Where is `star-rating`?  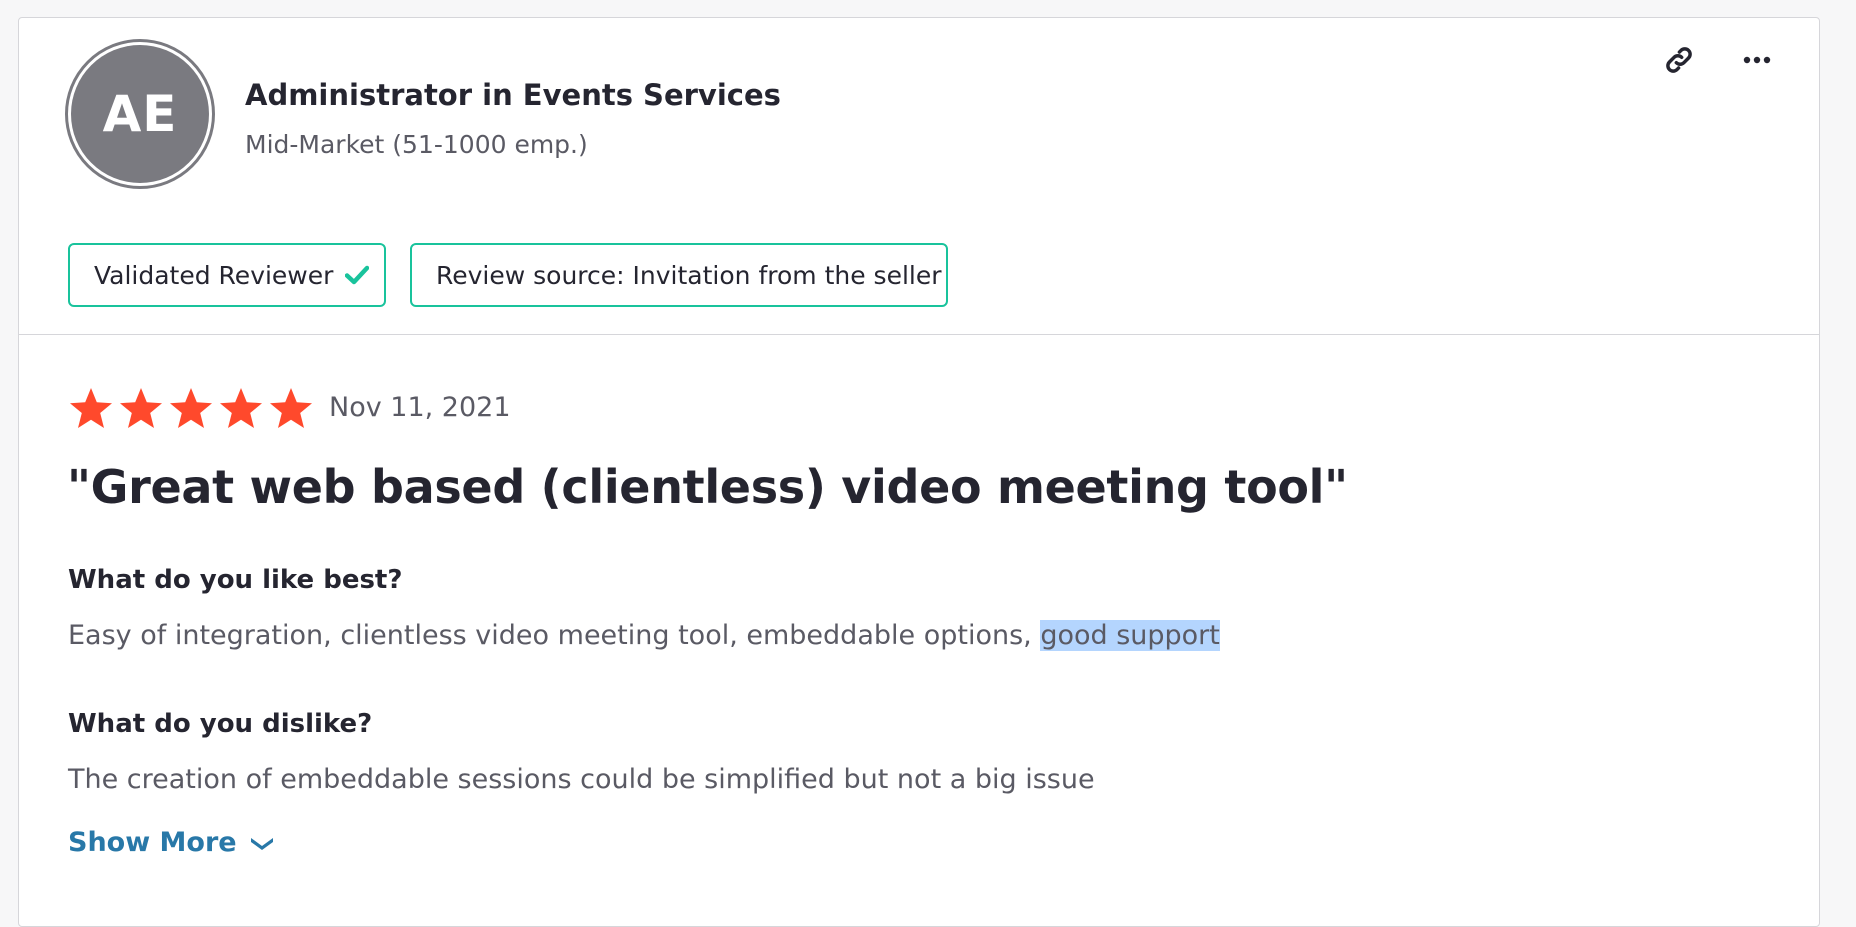 star-rating is located at coordinates (191, 409).